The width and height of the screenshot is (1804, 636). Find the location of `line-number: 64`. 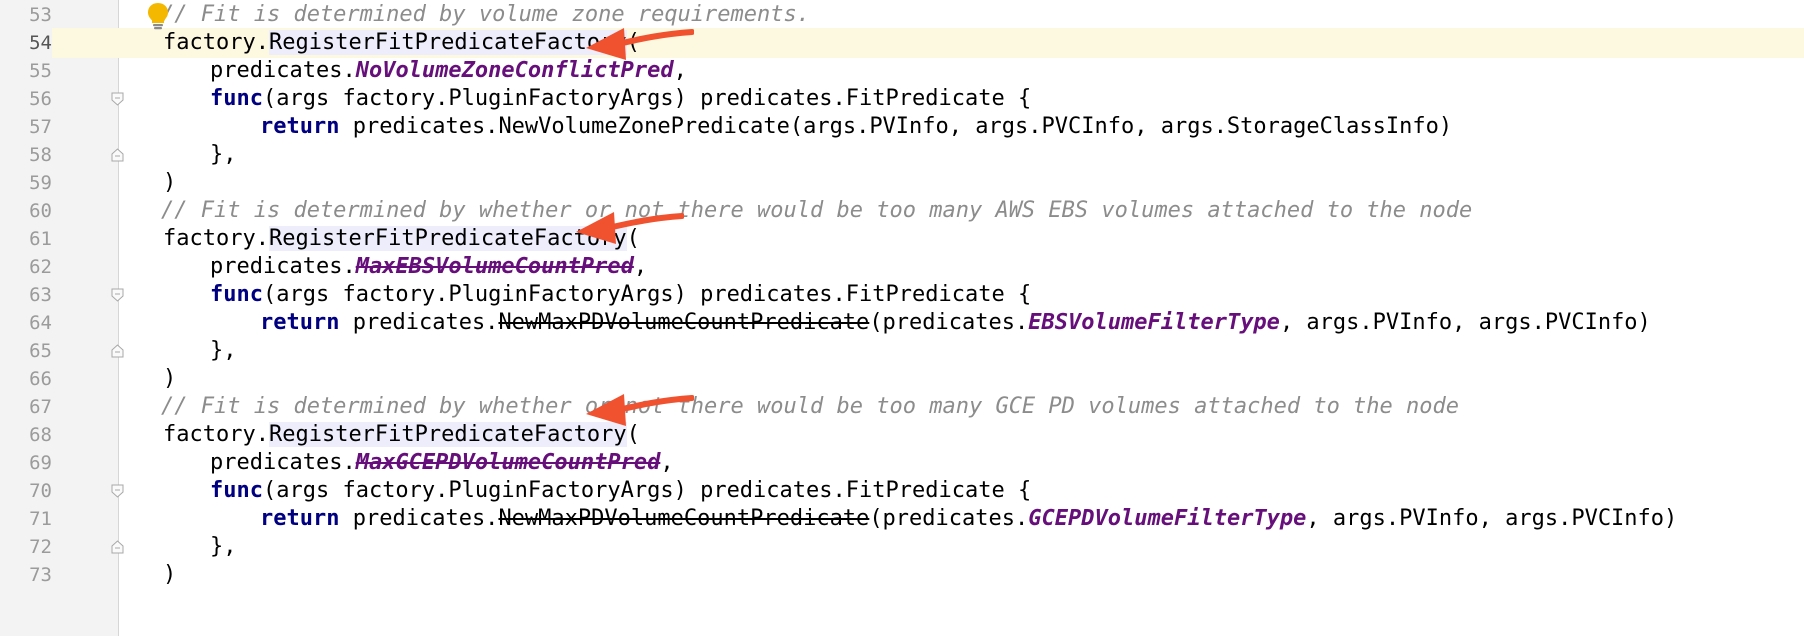

line-number: 64 is located at coordinates (40, 323).